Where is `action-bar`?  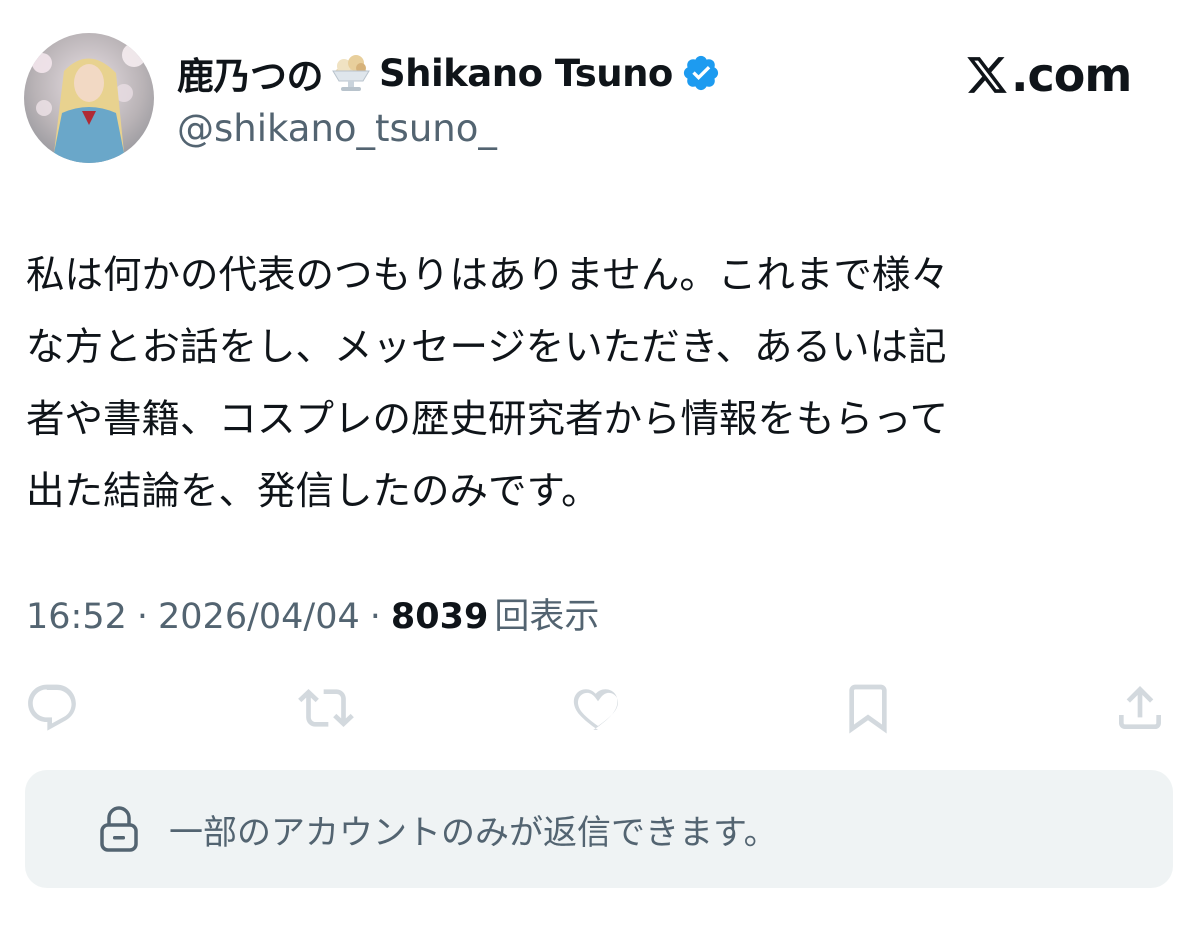 action-bar is located at coordinates (599, 710).